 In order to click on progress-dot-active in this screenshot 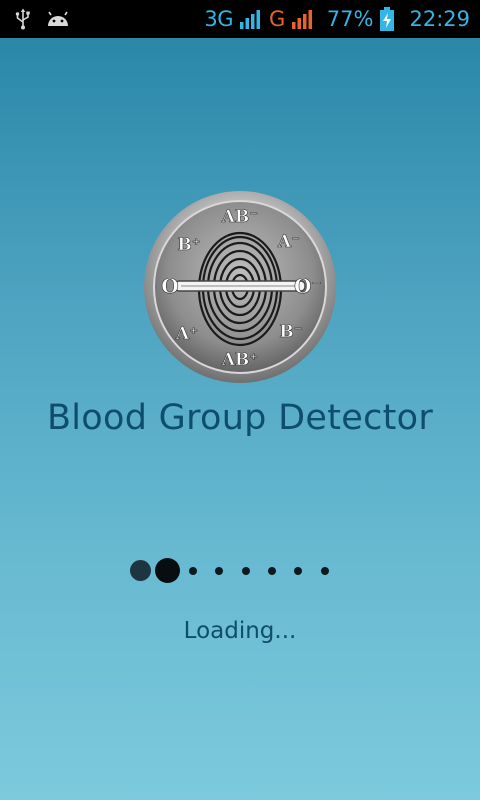, I will do `click(167, 570)`.